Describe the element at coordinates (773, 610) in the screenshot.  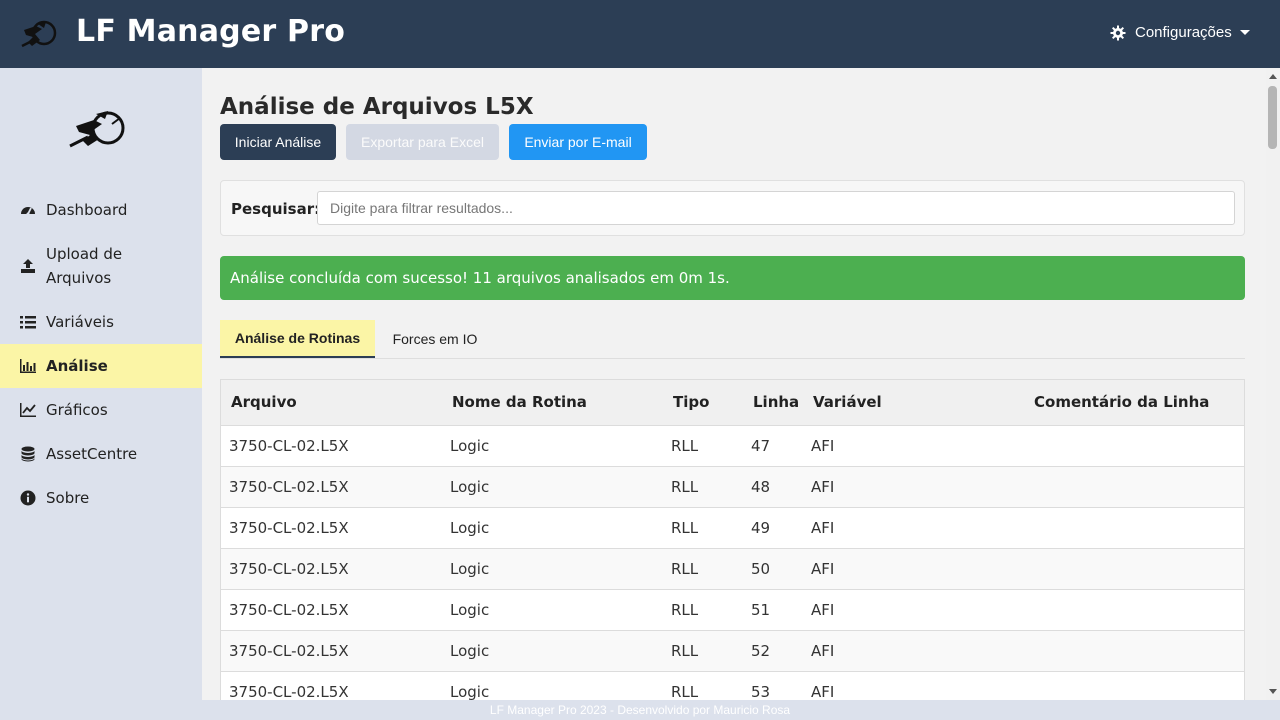
I see `table-cell: 51` at that location.